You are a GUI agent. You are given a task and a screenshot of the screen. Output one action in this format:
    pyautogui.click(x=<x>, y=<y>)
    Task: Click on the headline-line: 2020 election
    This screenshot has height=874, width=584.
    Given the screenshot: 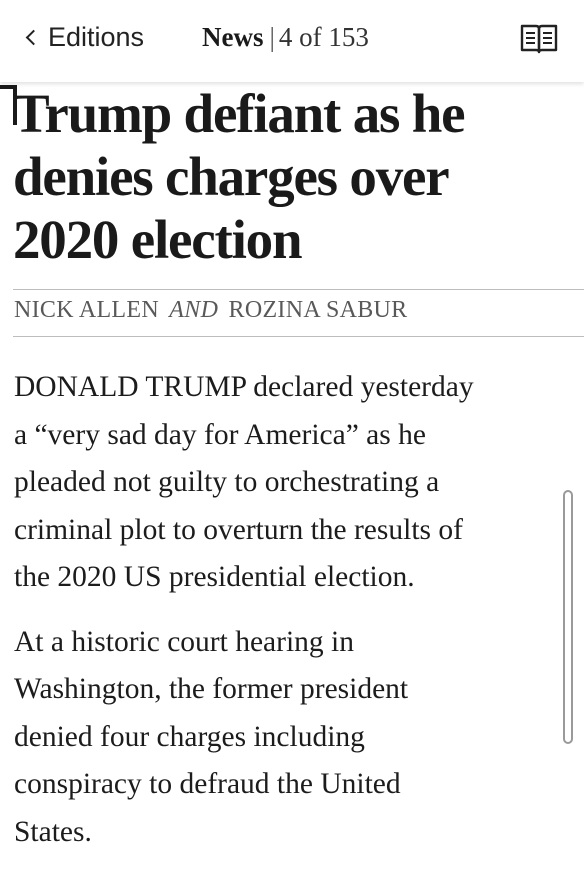 What is the action you would take?
    pyautogui.click(x=158, y=239)
    